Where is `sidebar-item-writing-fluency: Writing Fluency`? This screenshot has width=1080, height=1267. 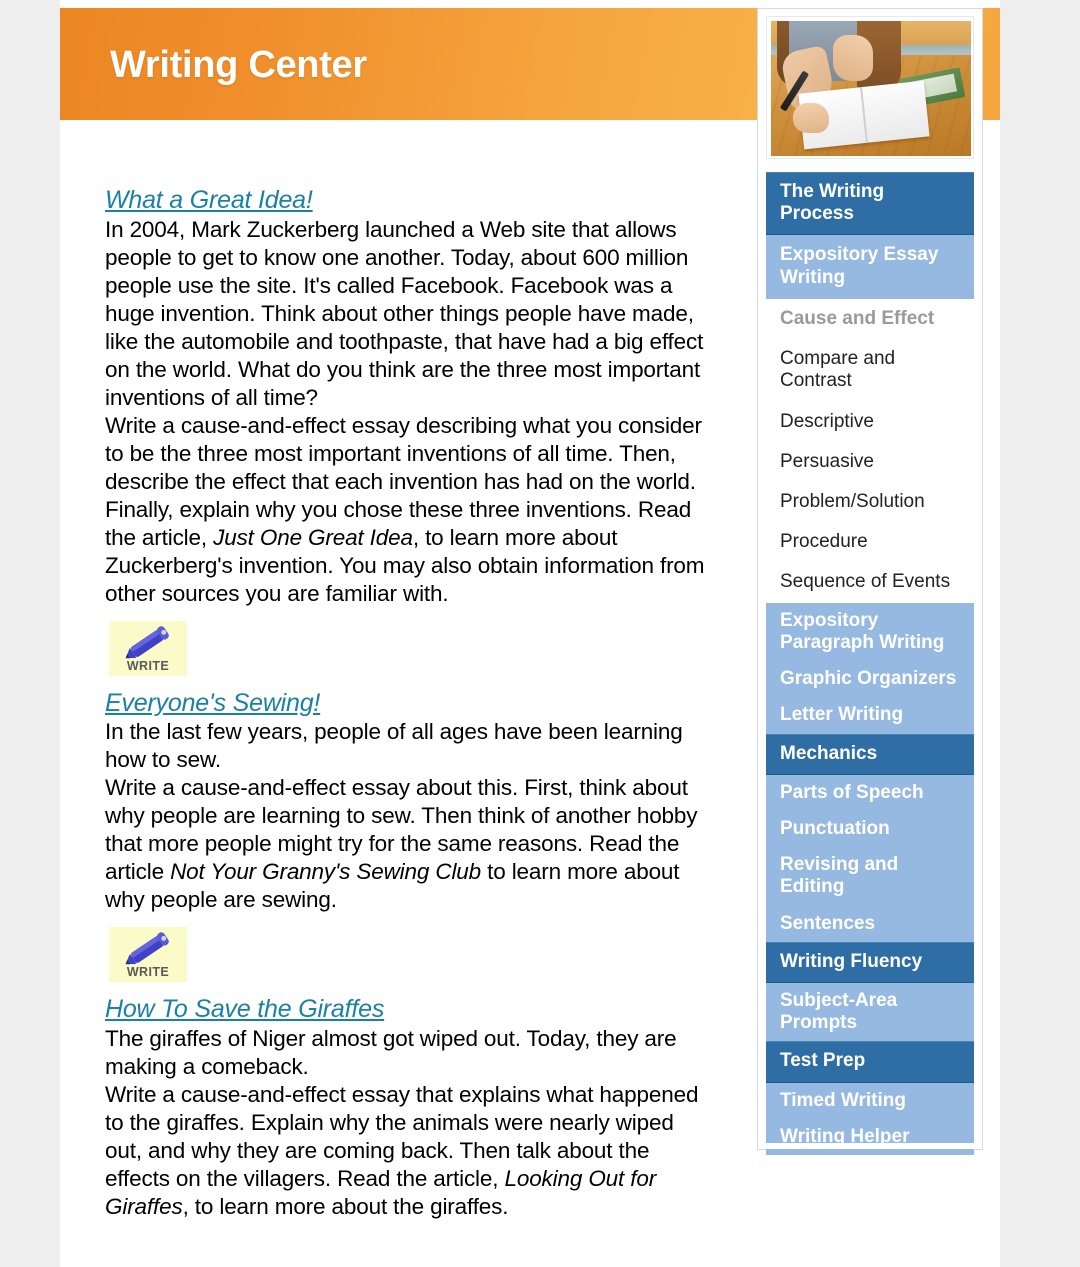 sidebar-item-writing-fluency: Writing Fluency is located at coordinates (870, 962).